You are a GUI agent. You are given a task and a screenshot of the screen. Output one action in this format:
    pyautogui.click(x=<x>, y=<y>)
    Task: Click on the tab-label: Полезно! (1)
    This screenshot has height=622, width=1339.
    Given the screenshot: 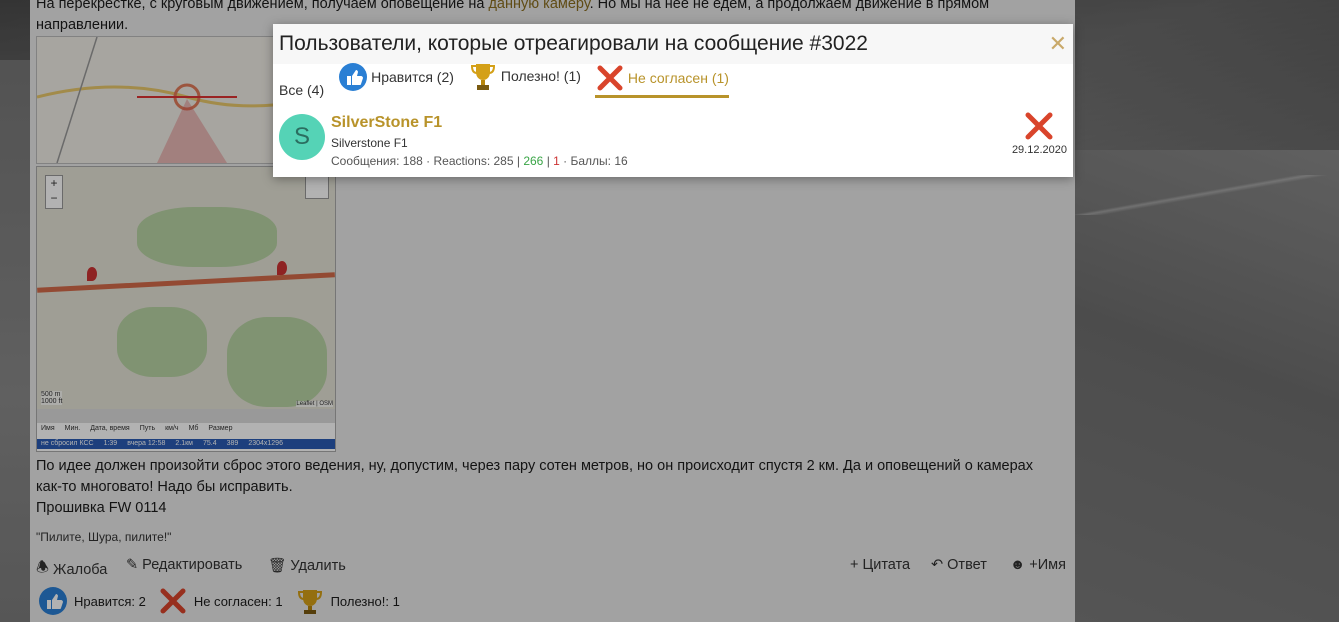 What is the action you would take?
    pyautogui.click(x=540, y=76)
    